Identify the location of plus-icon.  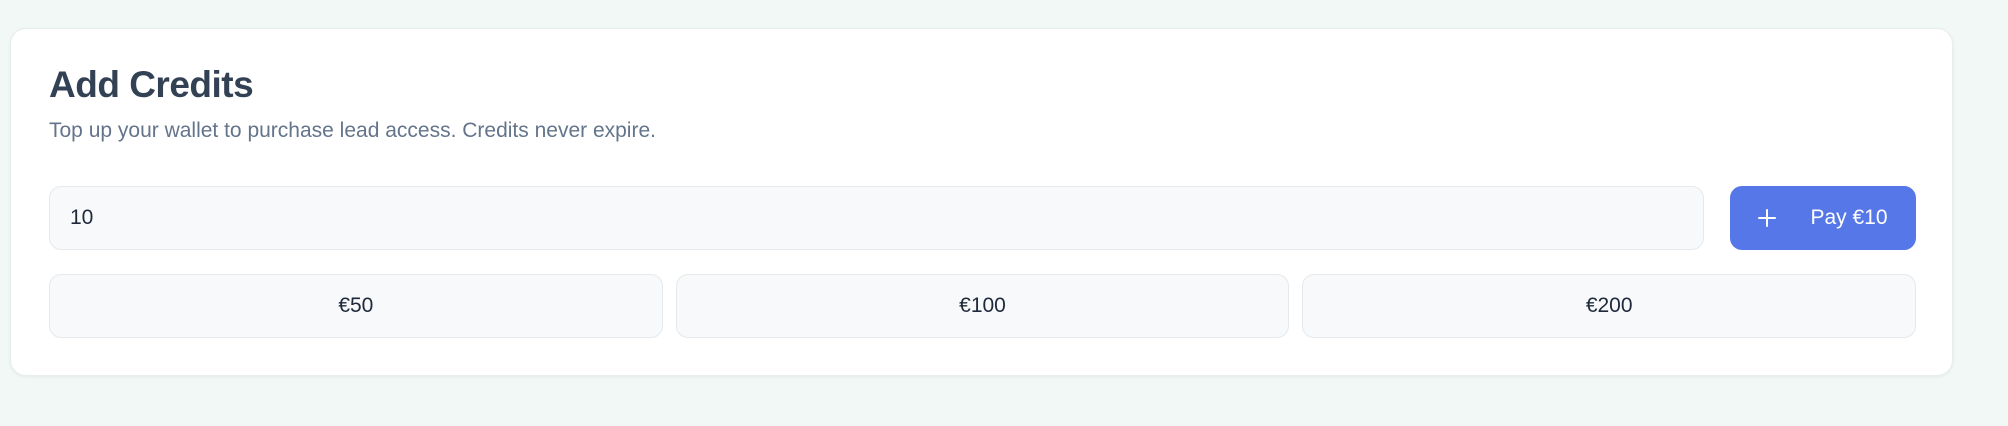
(1767, 218).